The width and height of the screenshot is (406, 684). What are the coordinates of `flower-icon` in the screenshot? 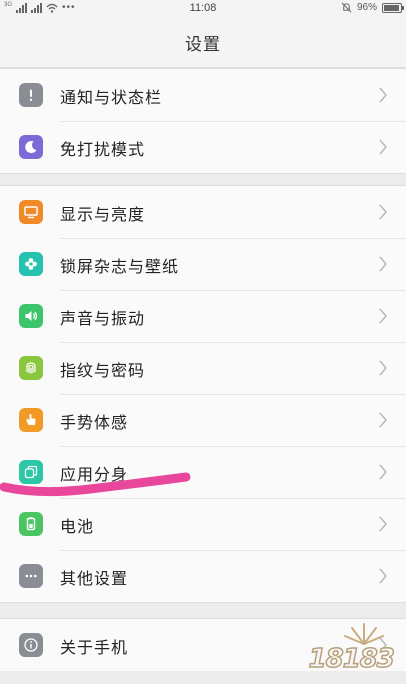 It's located at (31, 264).